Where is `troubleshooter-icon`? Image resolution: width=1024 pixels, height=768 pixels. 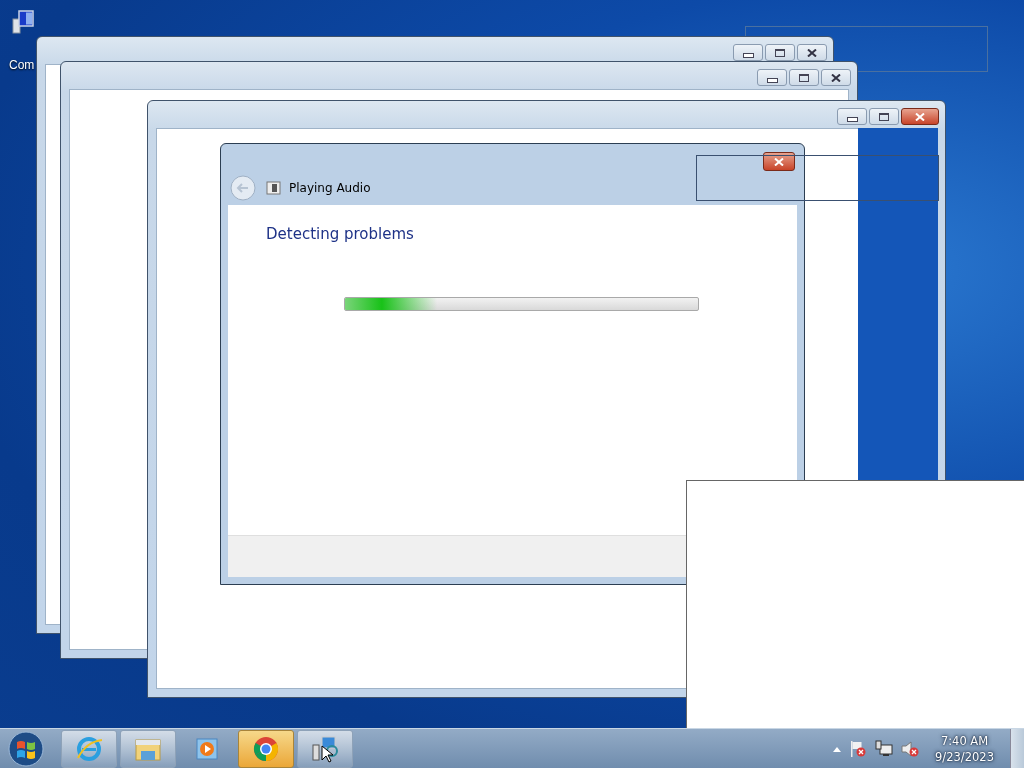 troubleshooter-icon is located at coordinates (274, 188).